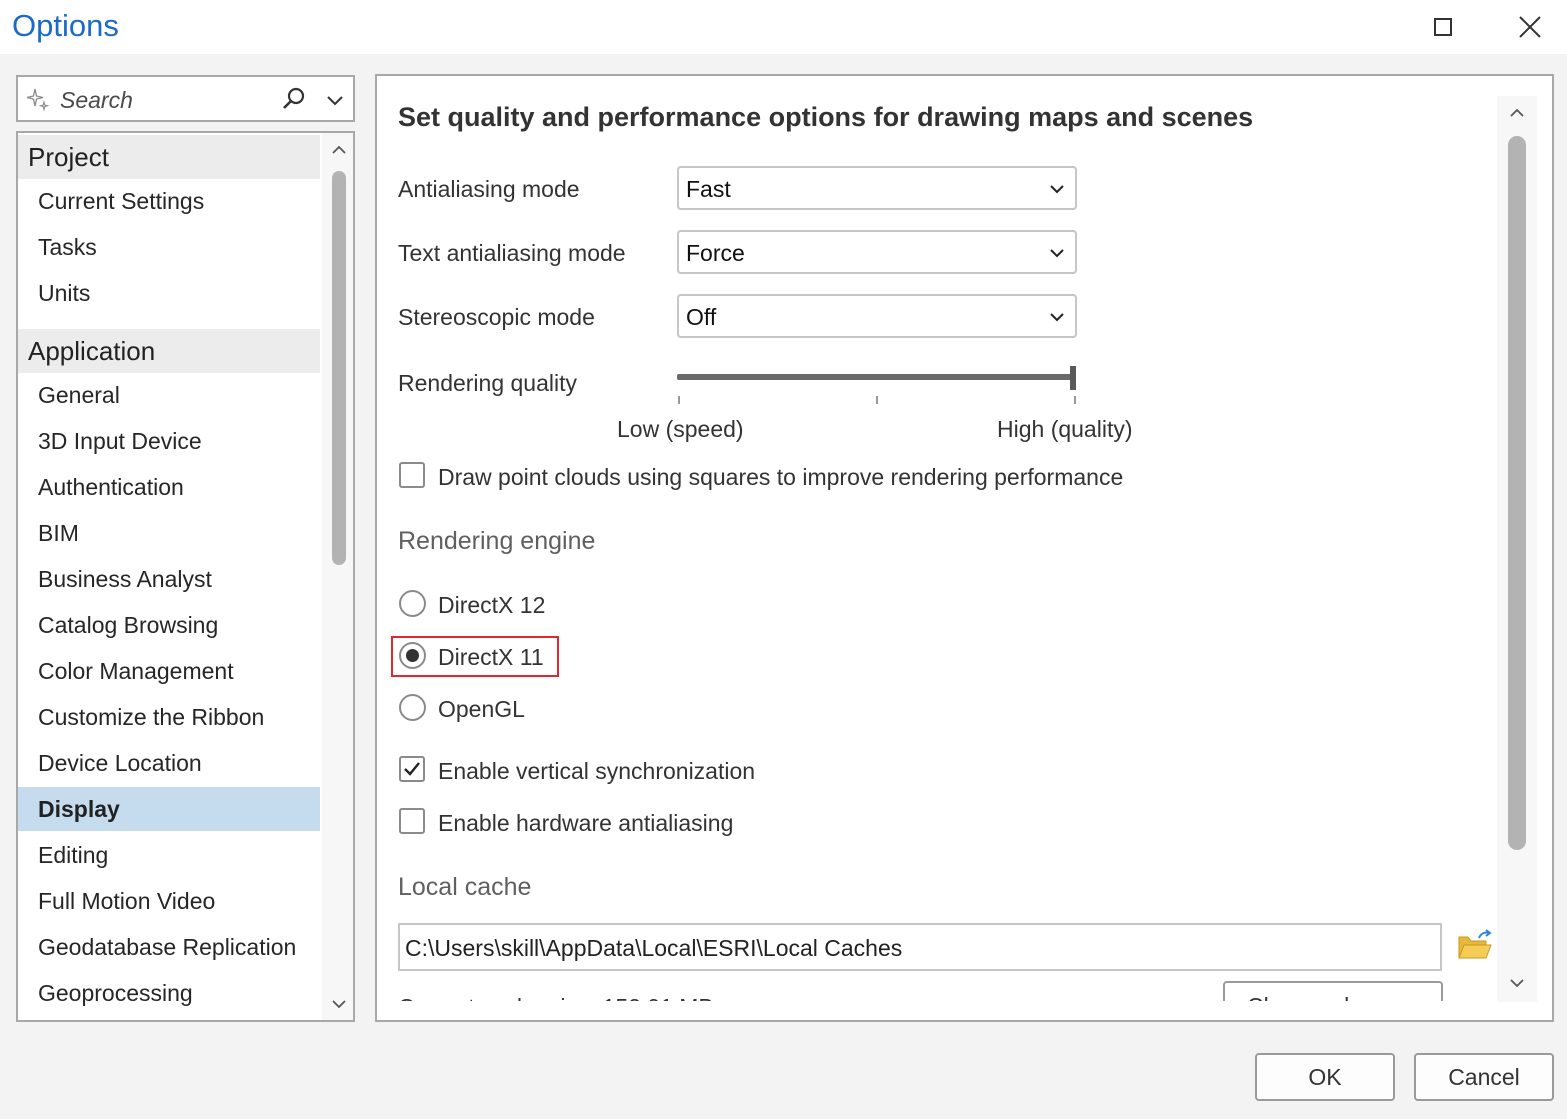  What do you see at coordinates (169, 763) in the screenshot?
I see `nav-item-device-location: Device Location` at bounding box center [169, 763].